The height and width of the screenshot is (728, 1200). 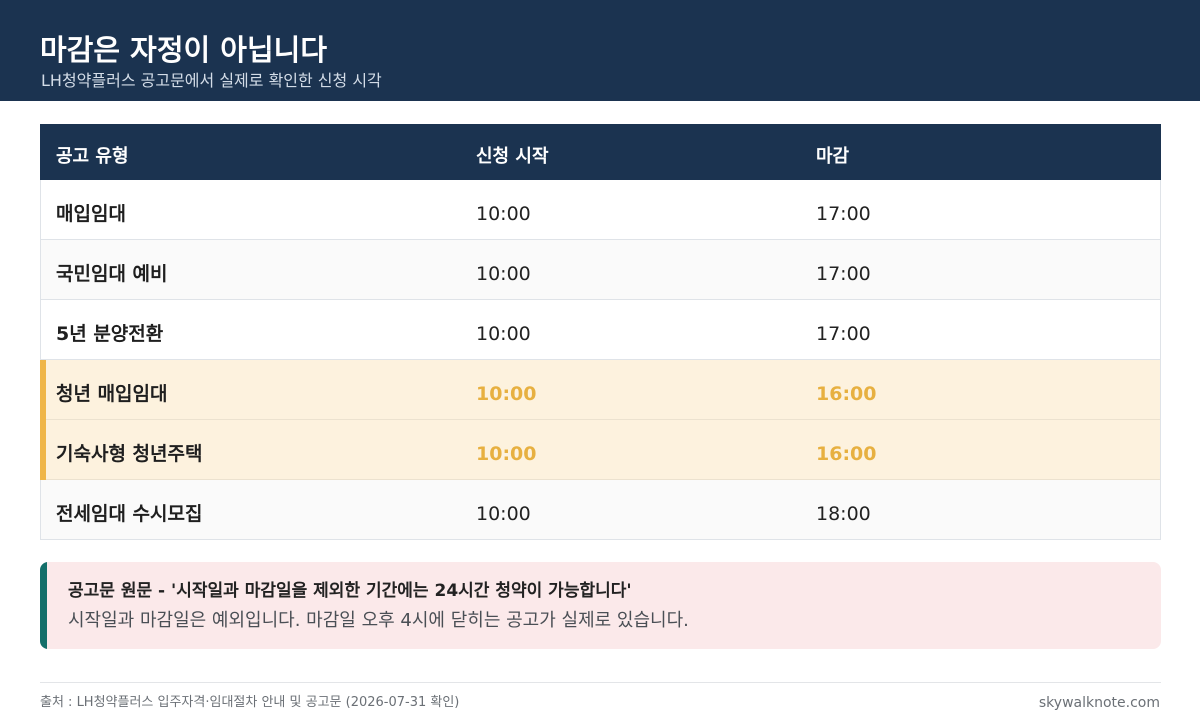 What do you see at coordinates (600, 210) in the screenshot?
I see `table-row: 매입임대 10:00 17:00` at bounding box center [600, 210].